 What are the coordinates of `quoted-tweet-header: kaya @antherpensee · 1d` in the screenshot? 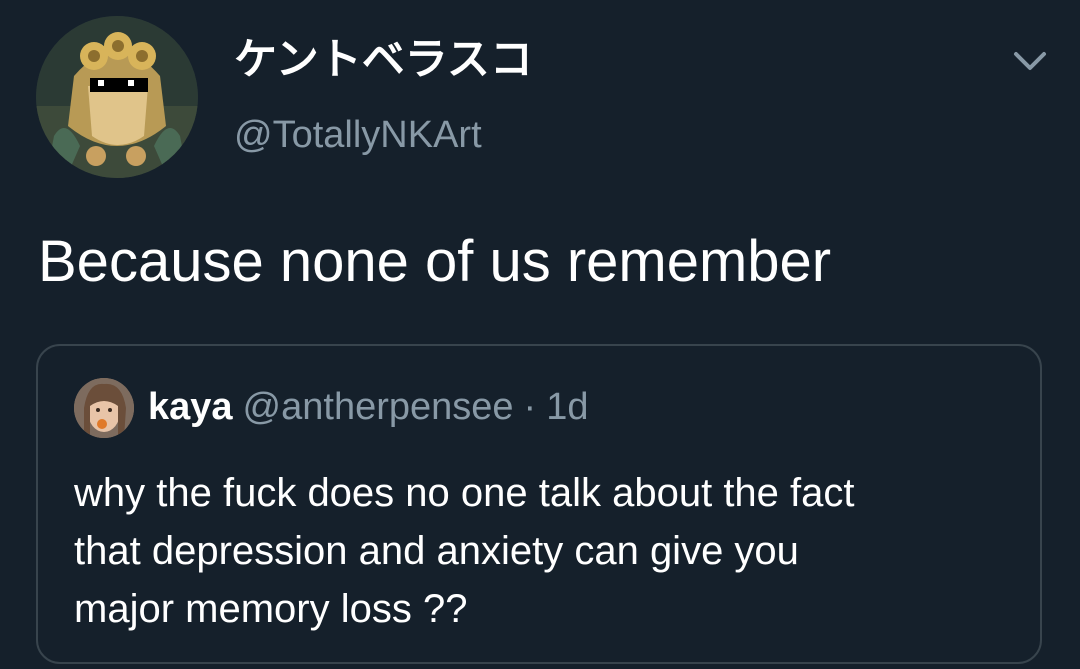 It's located at (368, 407).